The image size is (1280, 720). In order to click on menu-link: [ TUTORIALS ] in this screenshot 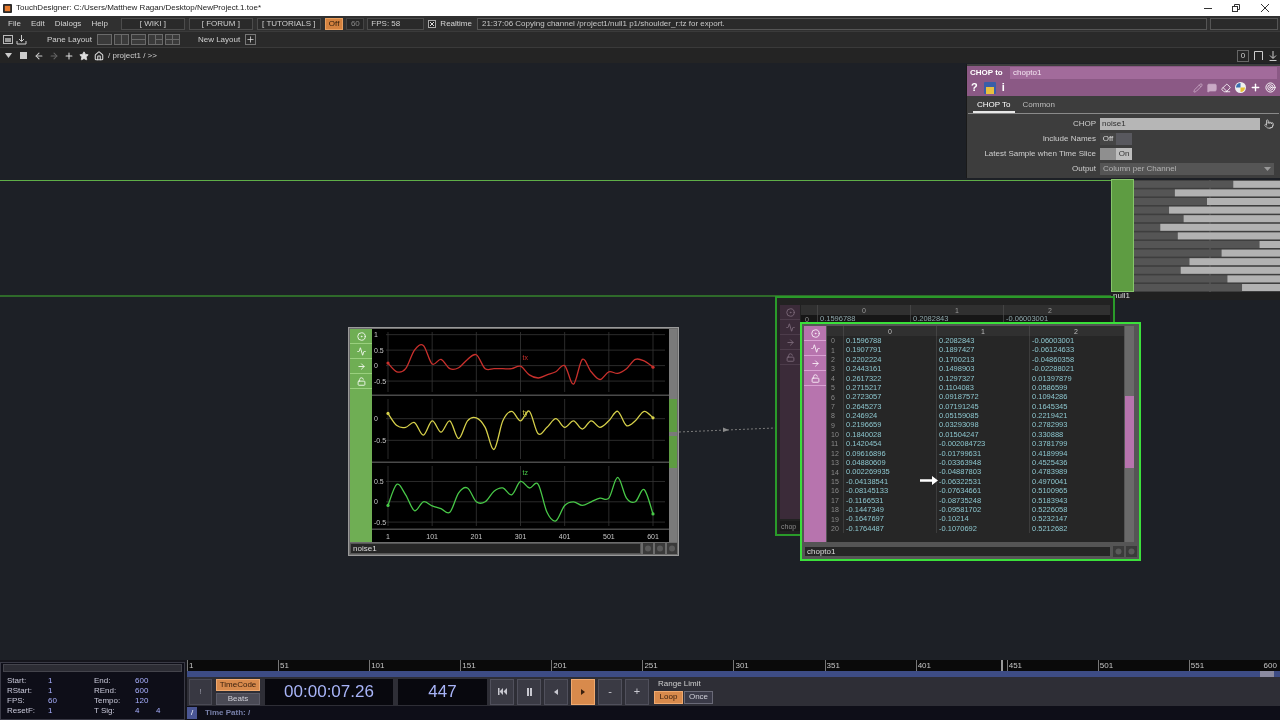, I will do `click(288, 23)`.